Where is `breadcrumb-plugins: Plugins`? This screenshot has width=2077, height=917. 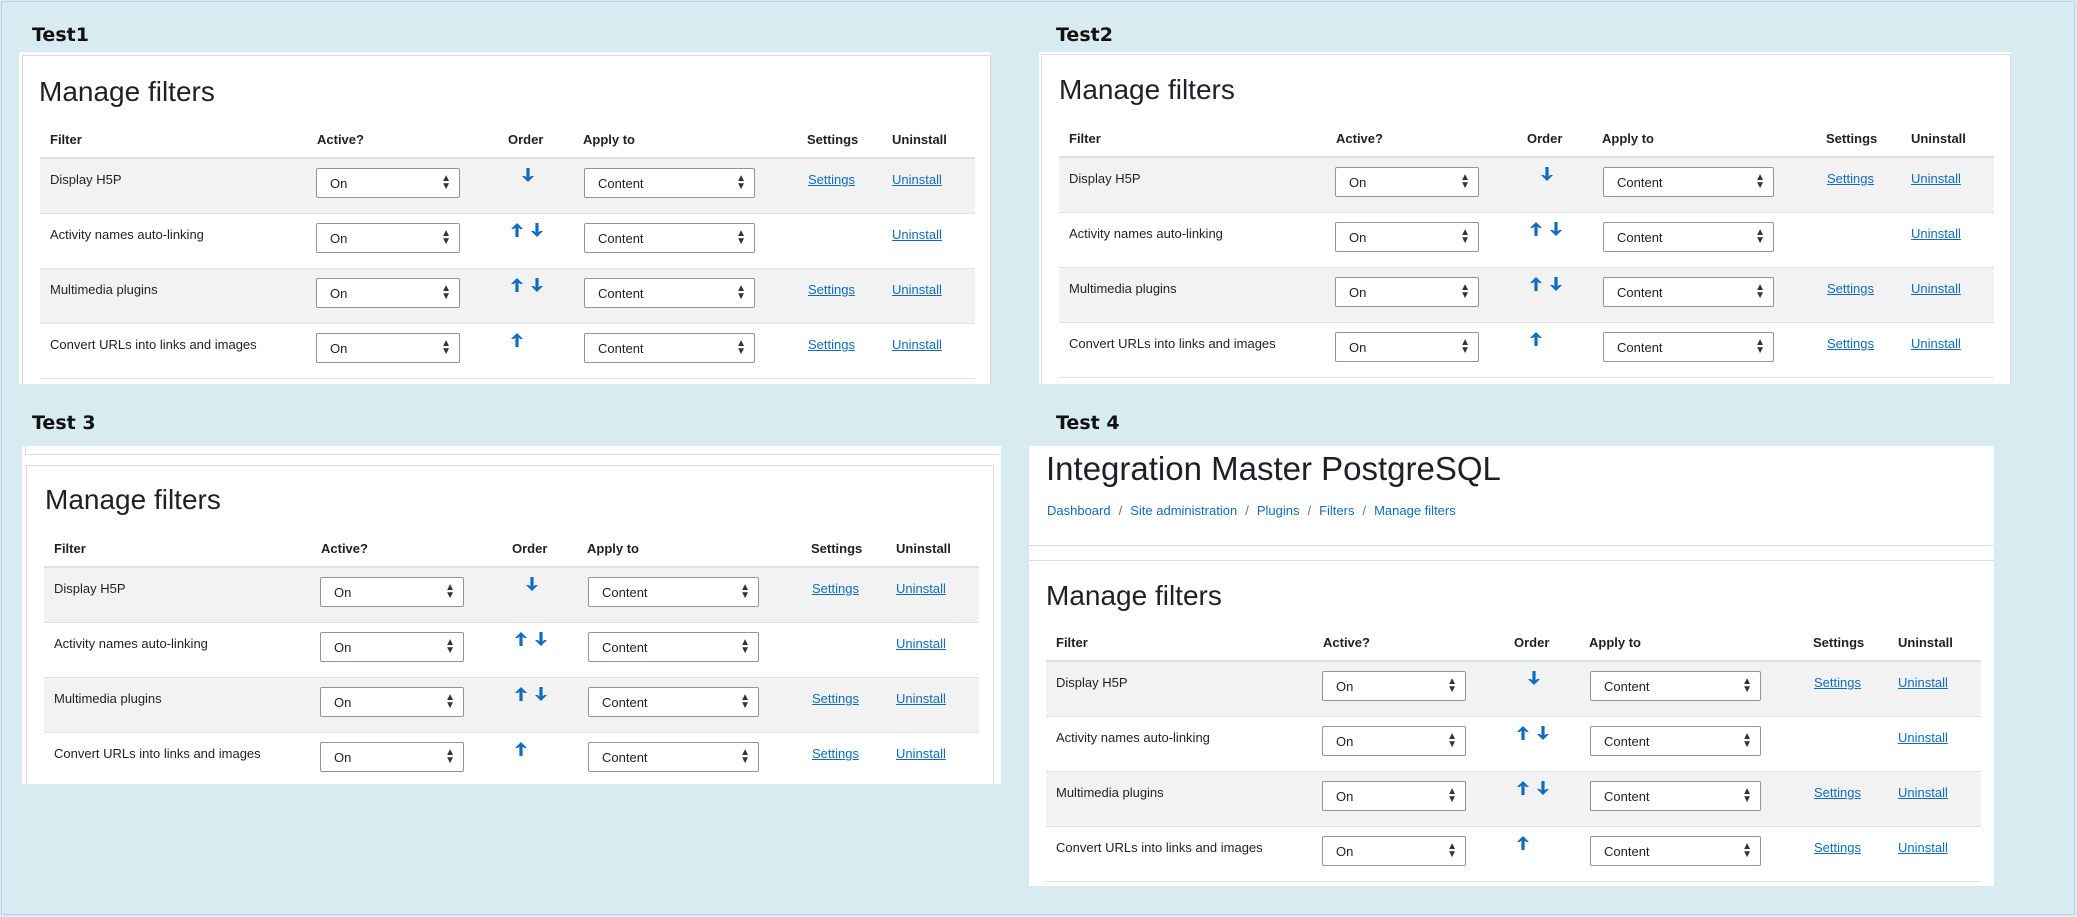
breadcrumb-plugins: Plugins is located at coordinates (1278, 510).